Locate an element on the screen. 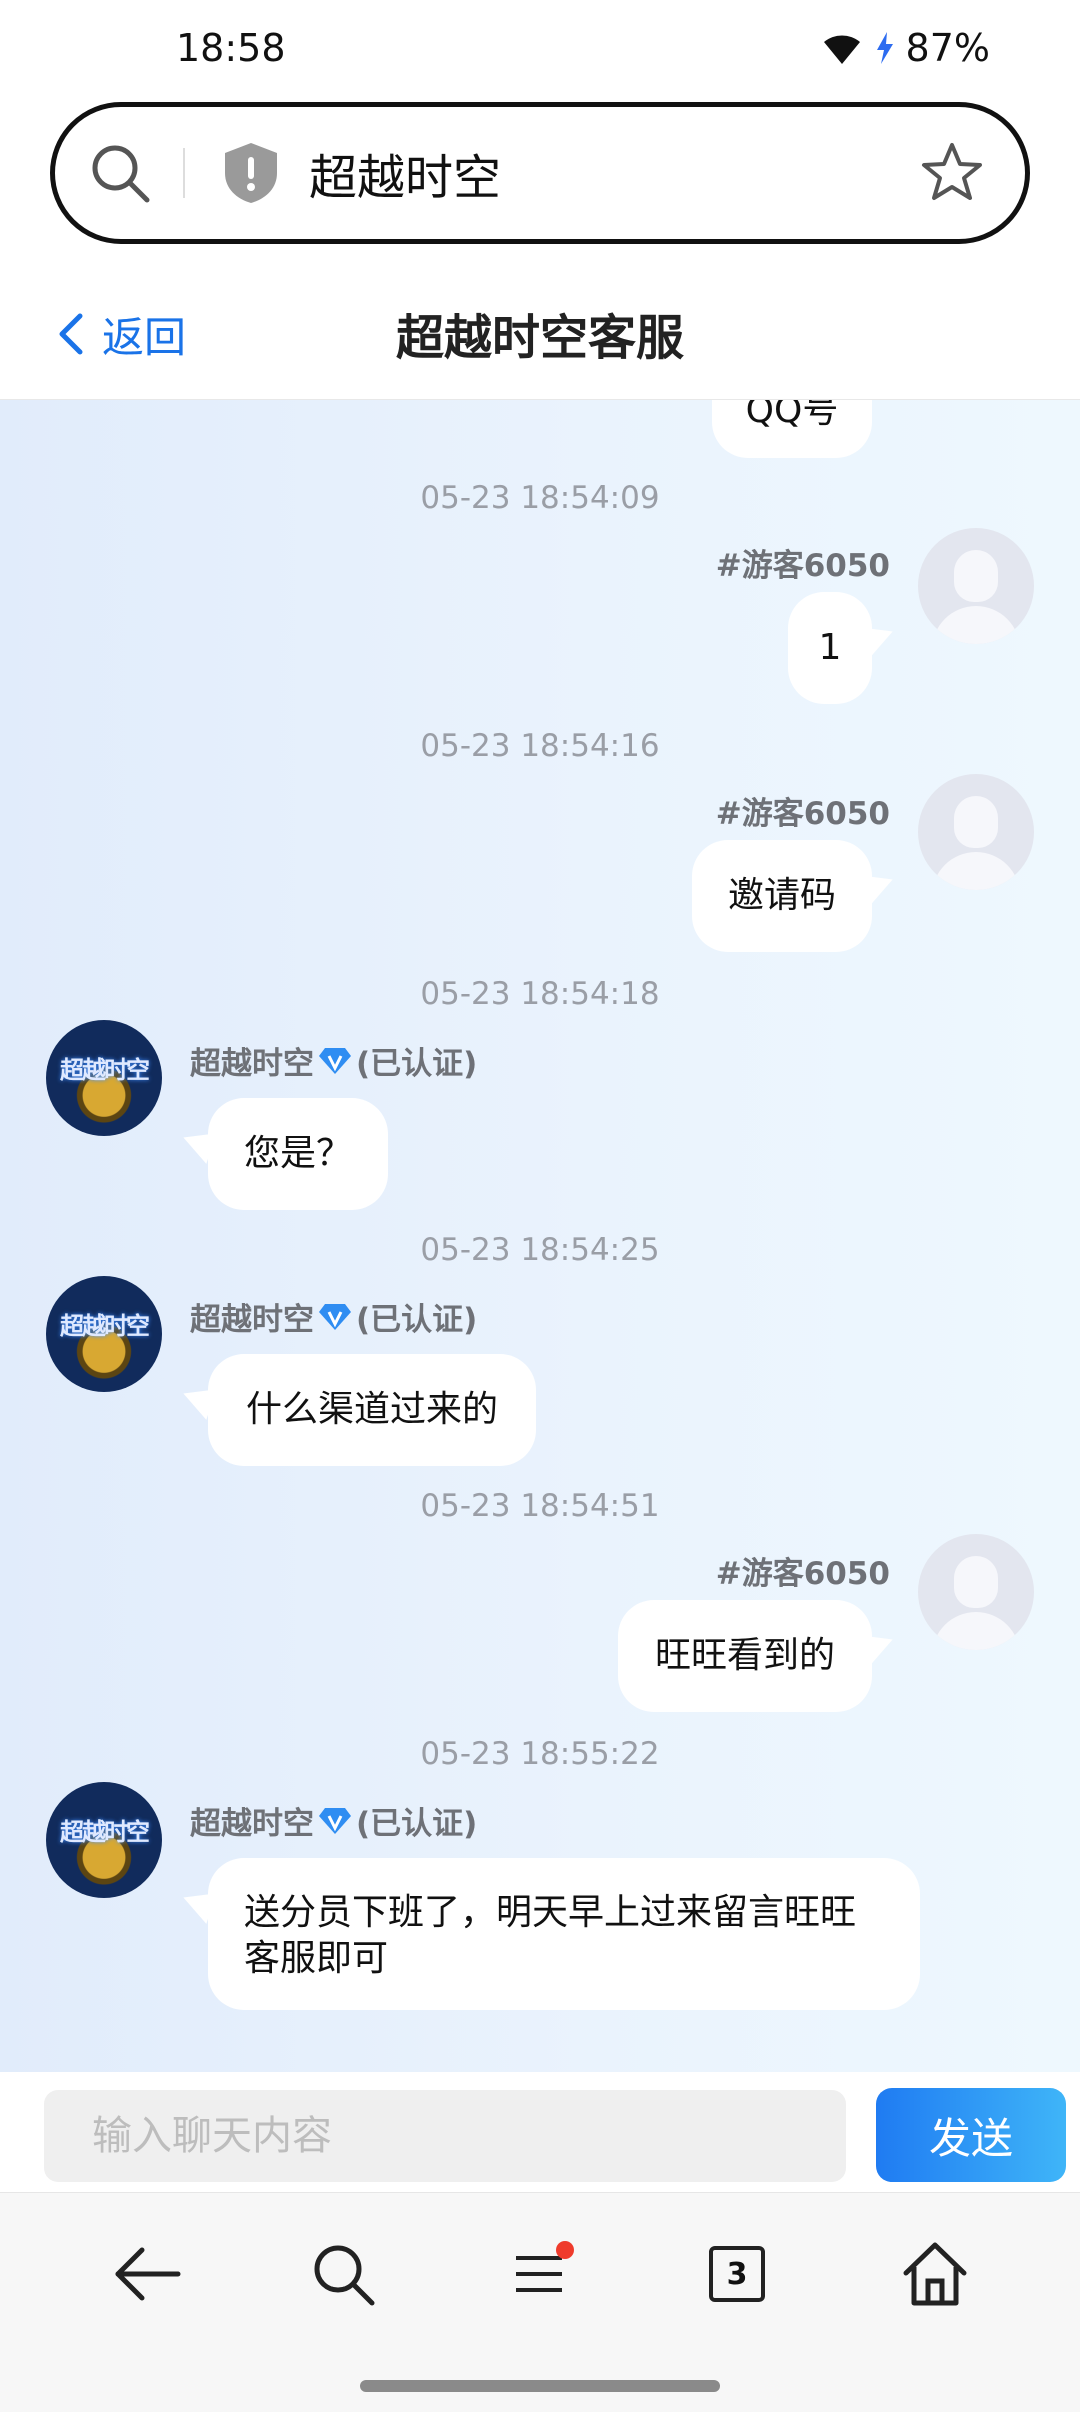 This screenshot has height=2412, width=1080. home-icon is located at coordinates (935, 2274).